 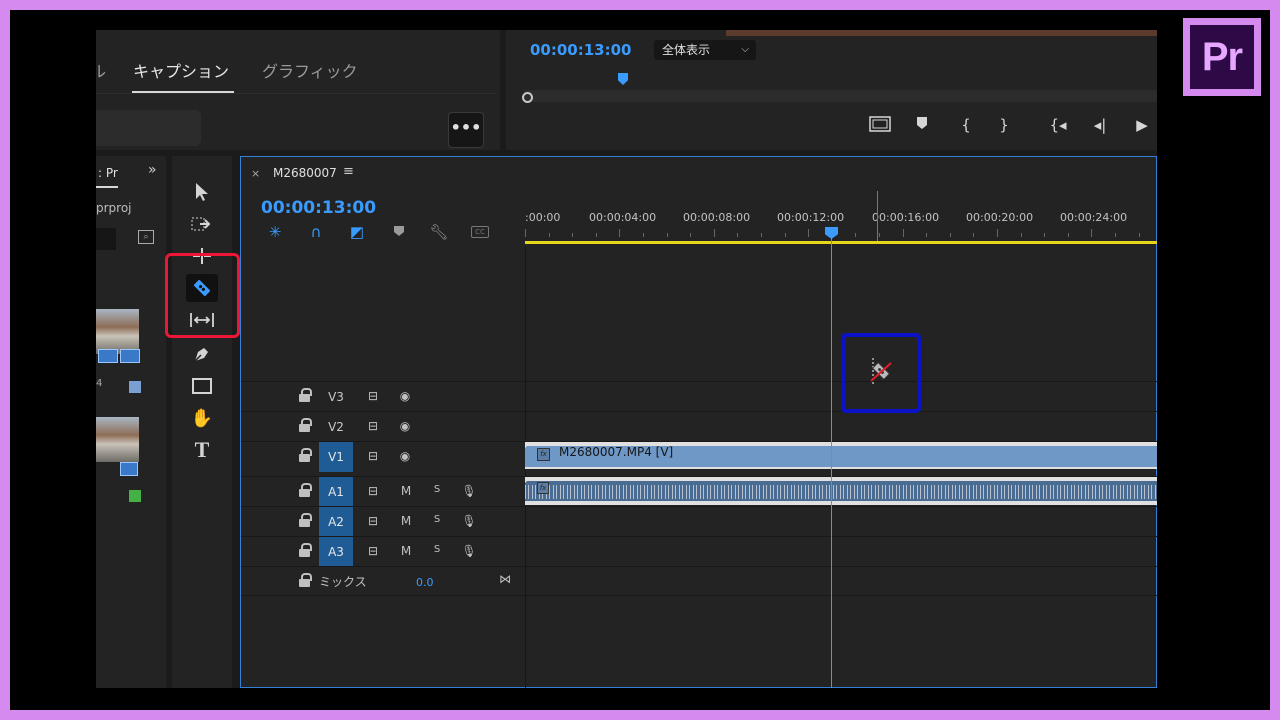 What do you see at coordinates (466, 130) in the screenshot?
I see `more-options-button: •••` at bounding box center [466, 130].